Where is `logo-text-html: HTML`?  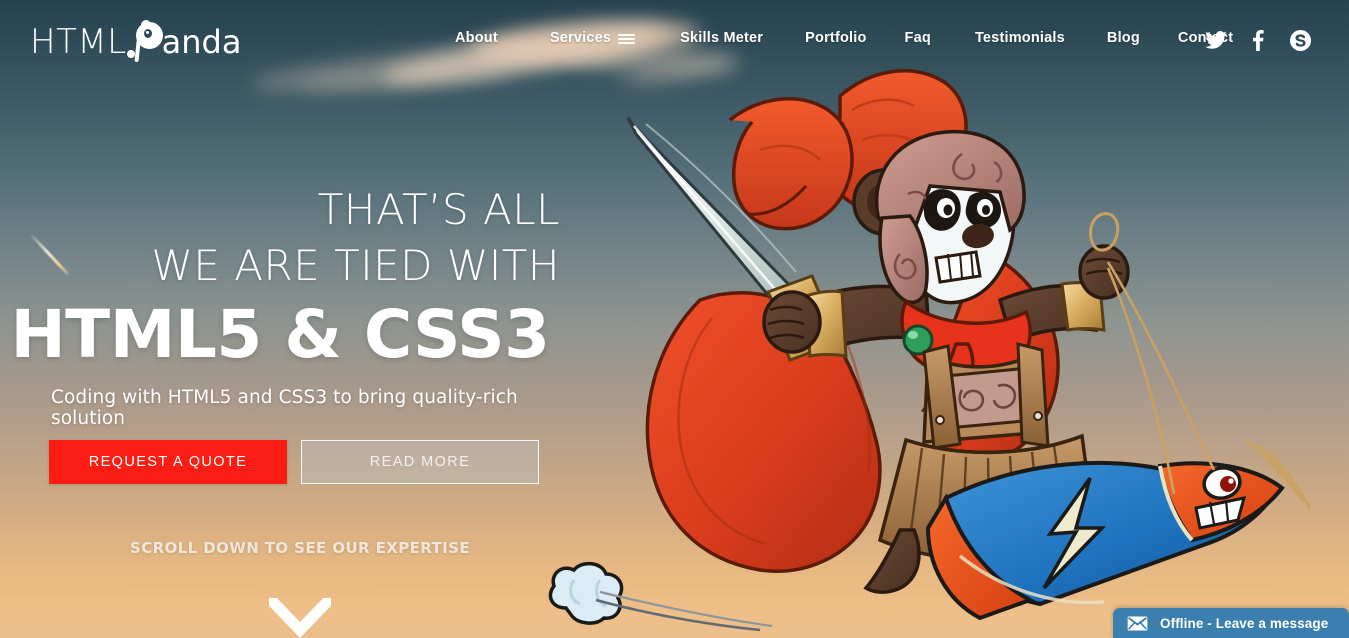
logo-text-html: HTML is located at coordinates (78, 42).